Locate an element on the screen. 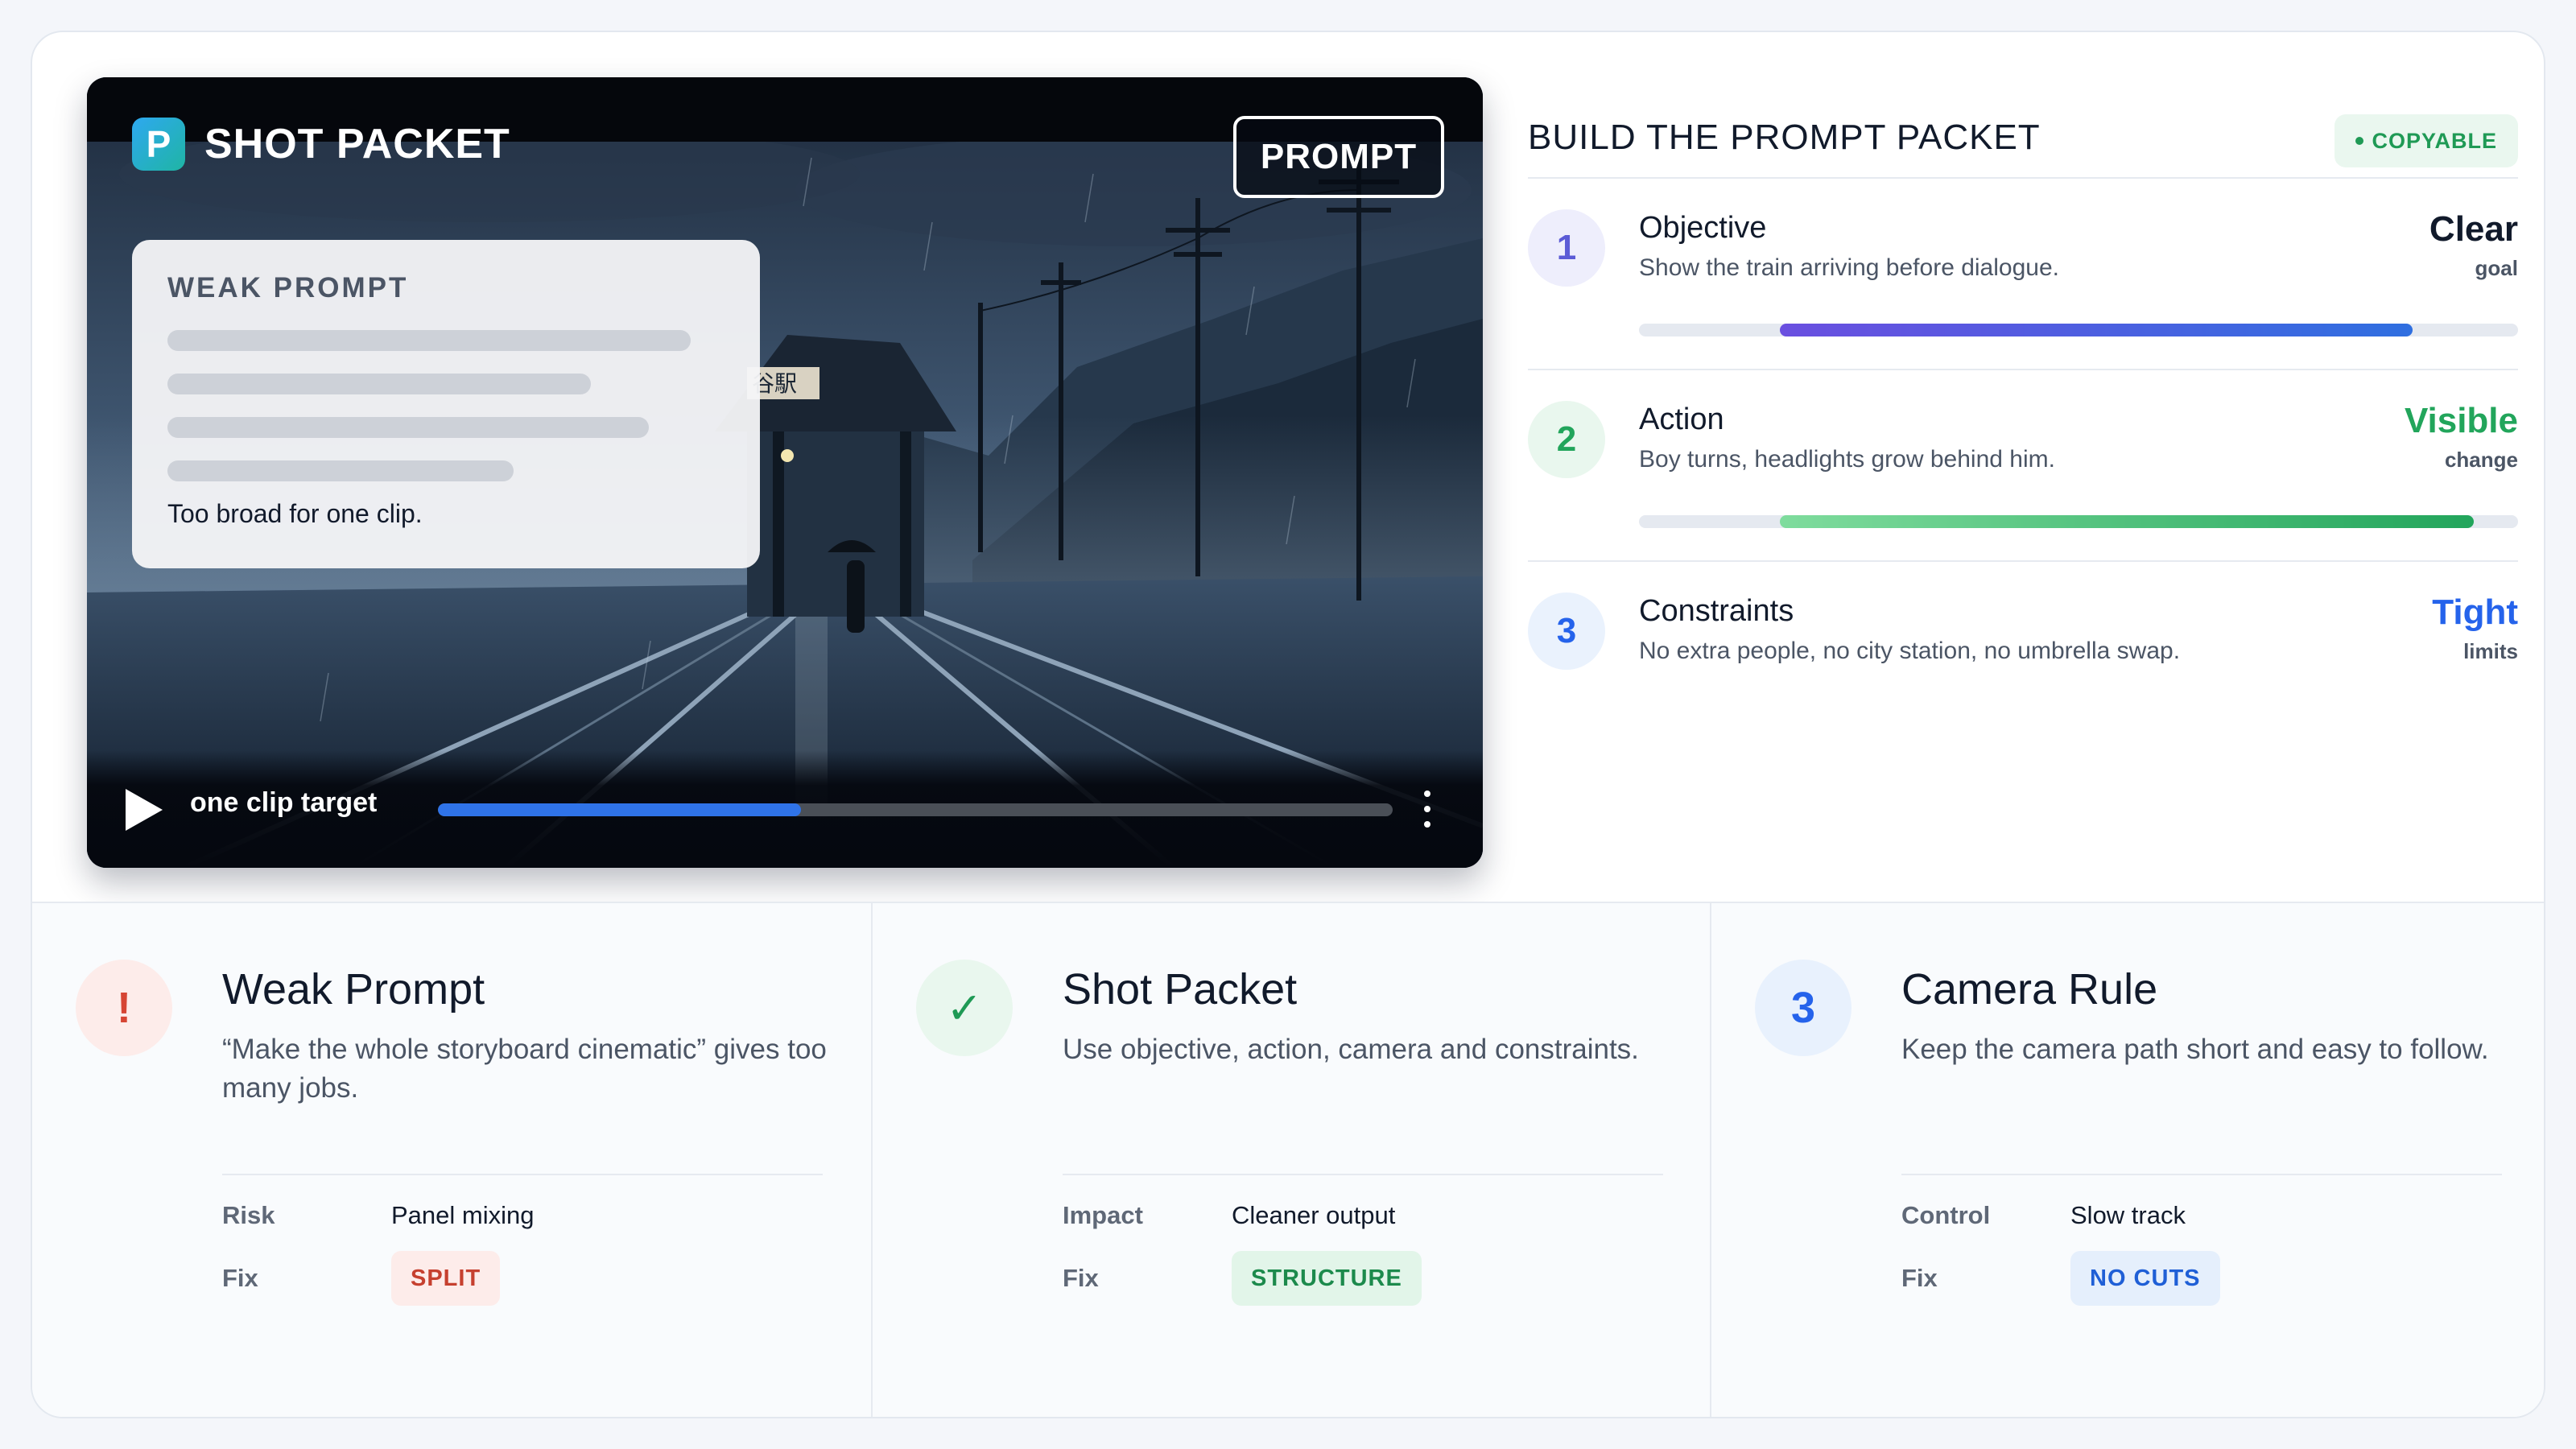  fix-badge: NO CUTS is located at coordinates (2145, 1278).